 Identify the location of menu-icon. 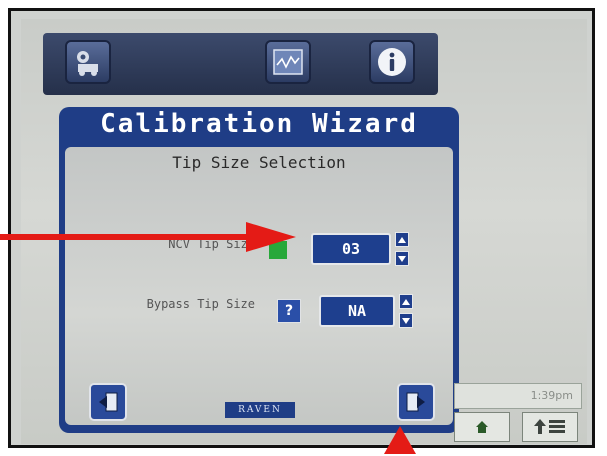
(549, 426).